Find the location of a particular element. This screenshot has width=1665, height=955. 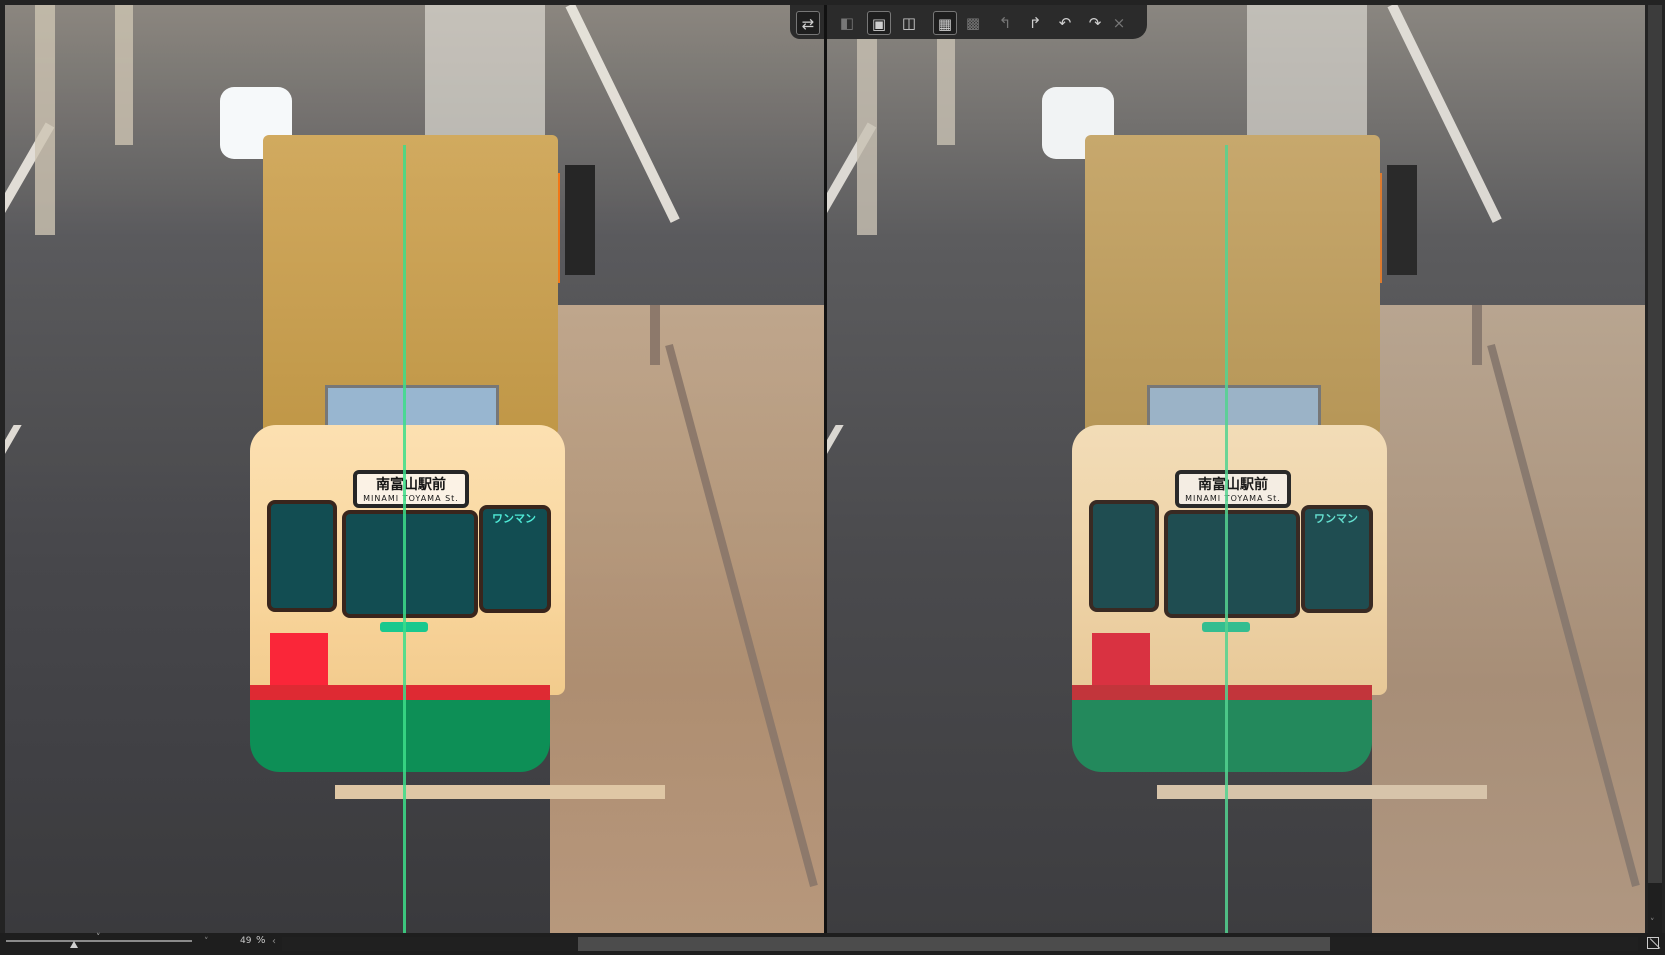

view-single-icon: ▣ is located at coordinates (879, 23).